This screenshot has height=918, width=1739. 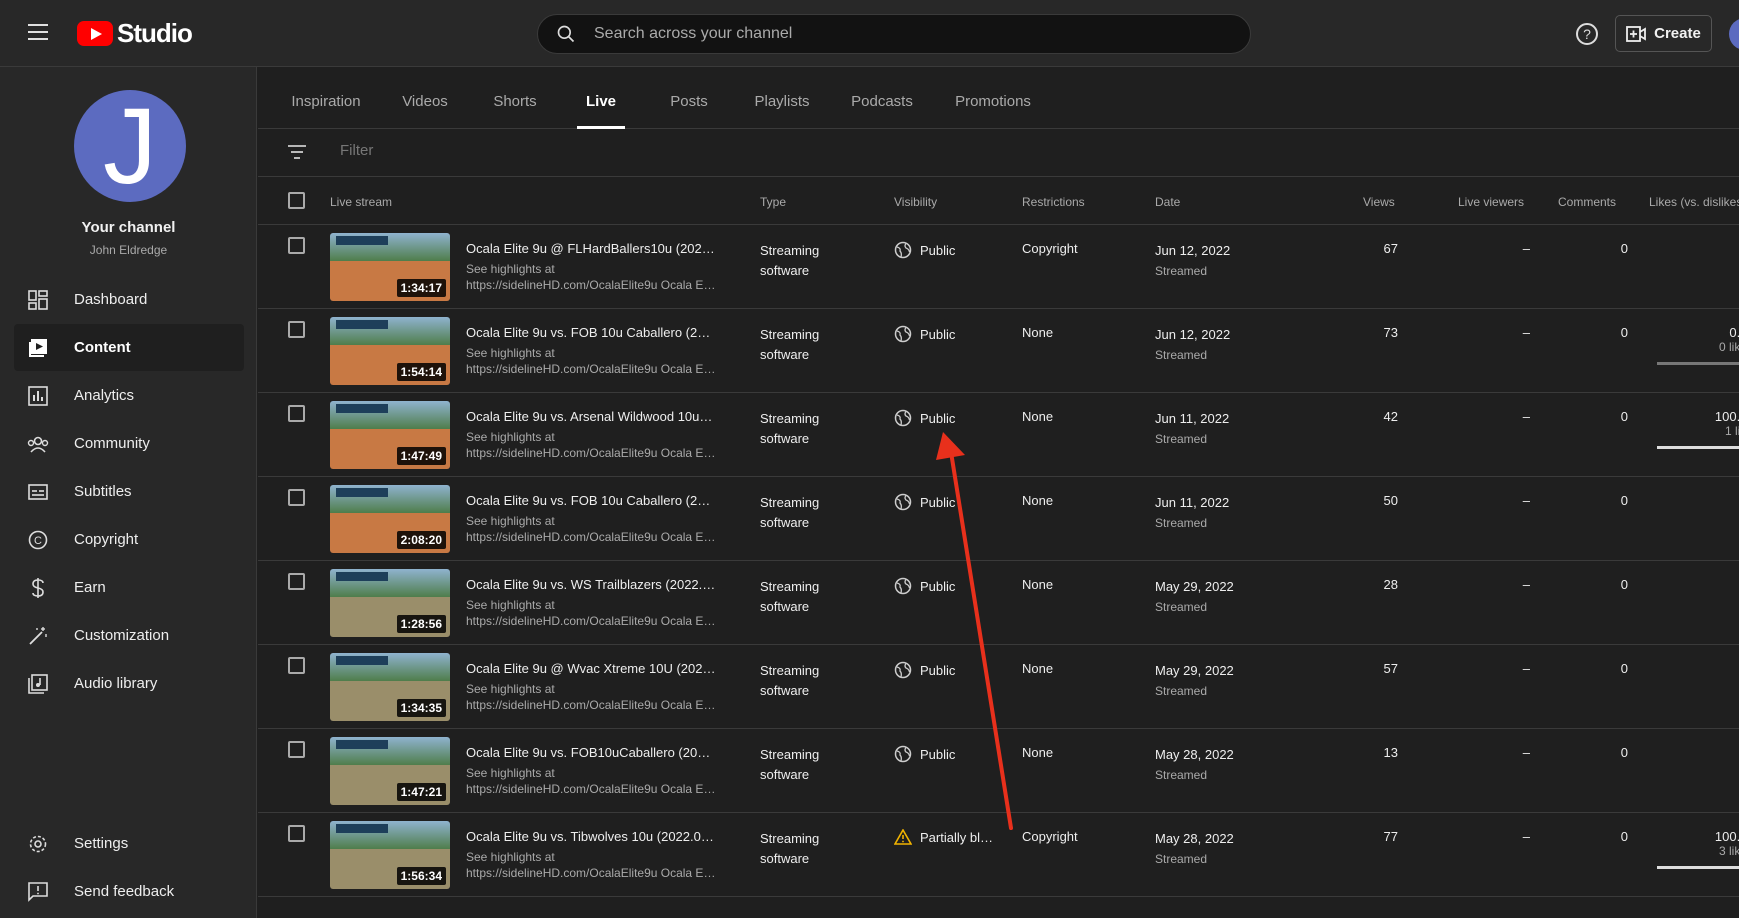 What do you see at coordinates (38, 33) in the screenshot?
I see `menu-icon` at bounding box center [38, 33].